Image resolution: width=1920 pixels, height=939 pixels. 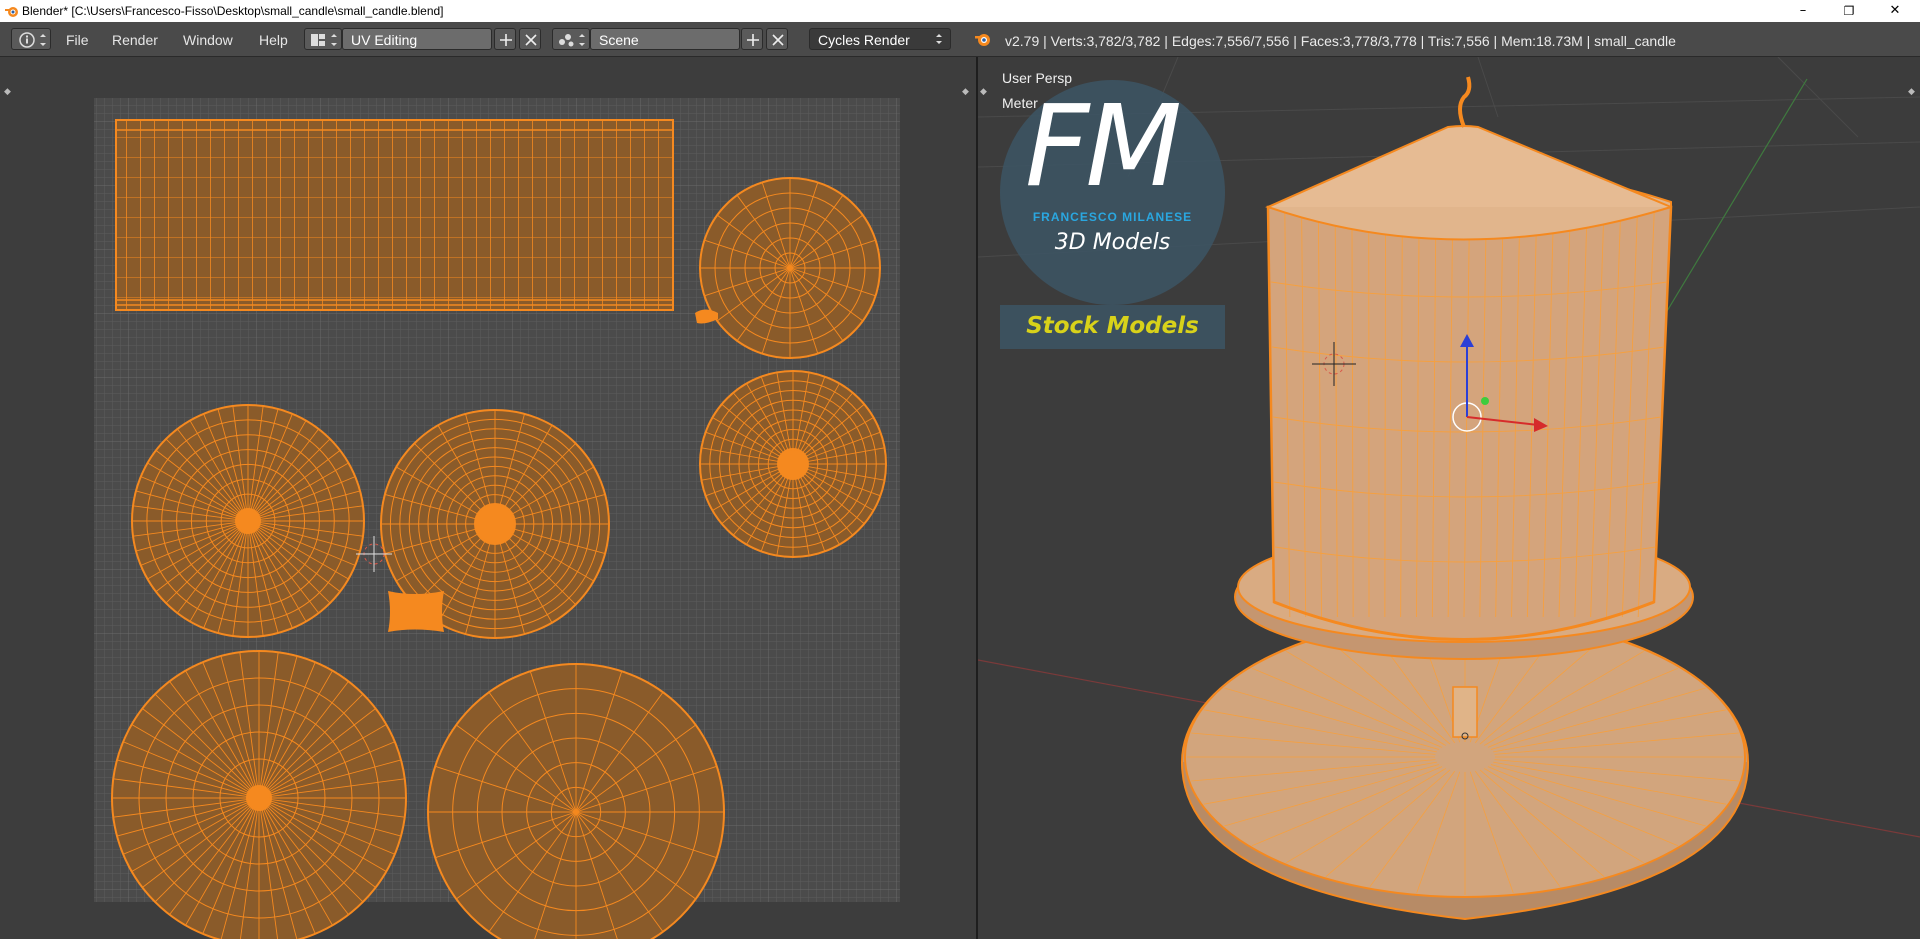 I want to click on add-screen-button, so click(x=505, y=39).